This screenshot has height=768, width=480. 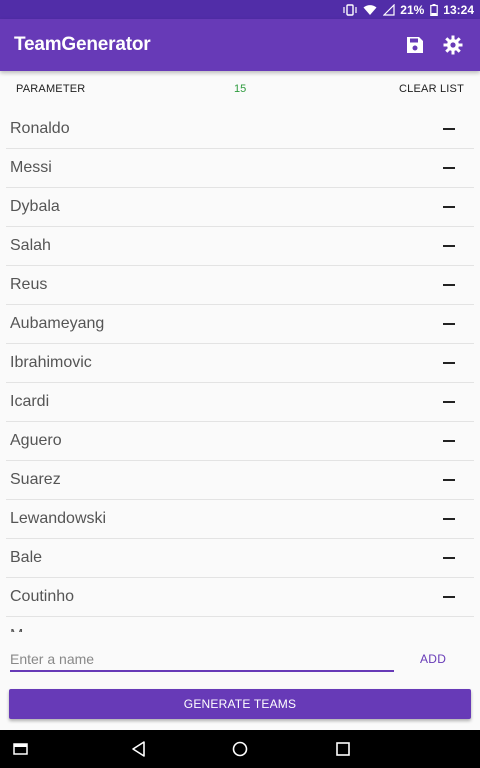 What do you see at coordinates (433, 659) in the screenshot?
I see `add-button: ADD` at bounding box center [433, 659].